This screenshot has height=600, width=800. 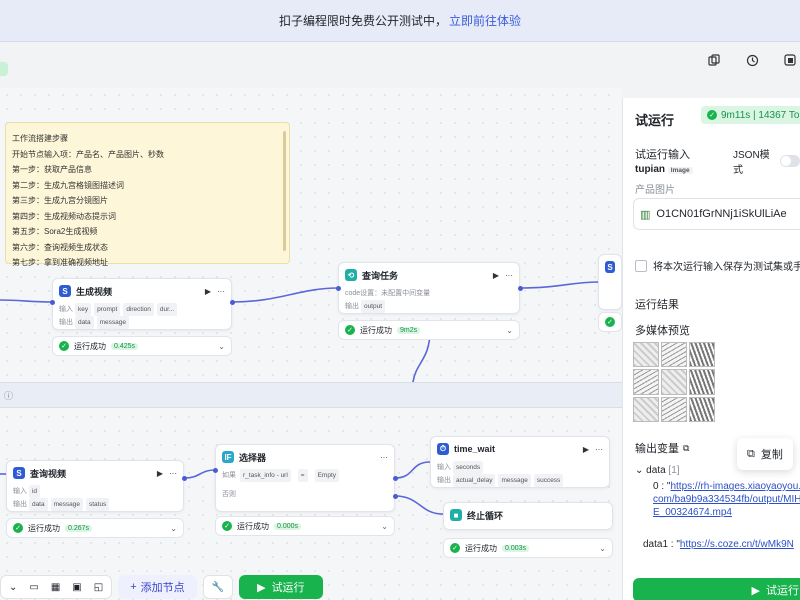 What do you see at coordinates (40, 138) in the screenshot?
I see `note-line: 工作流搭建步骤` at bounding box center [40, 138].